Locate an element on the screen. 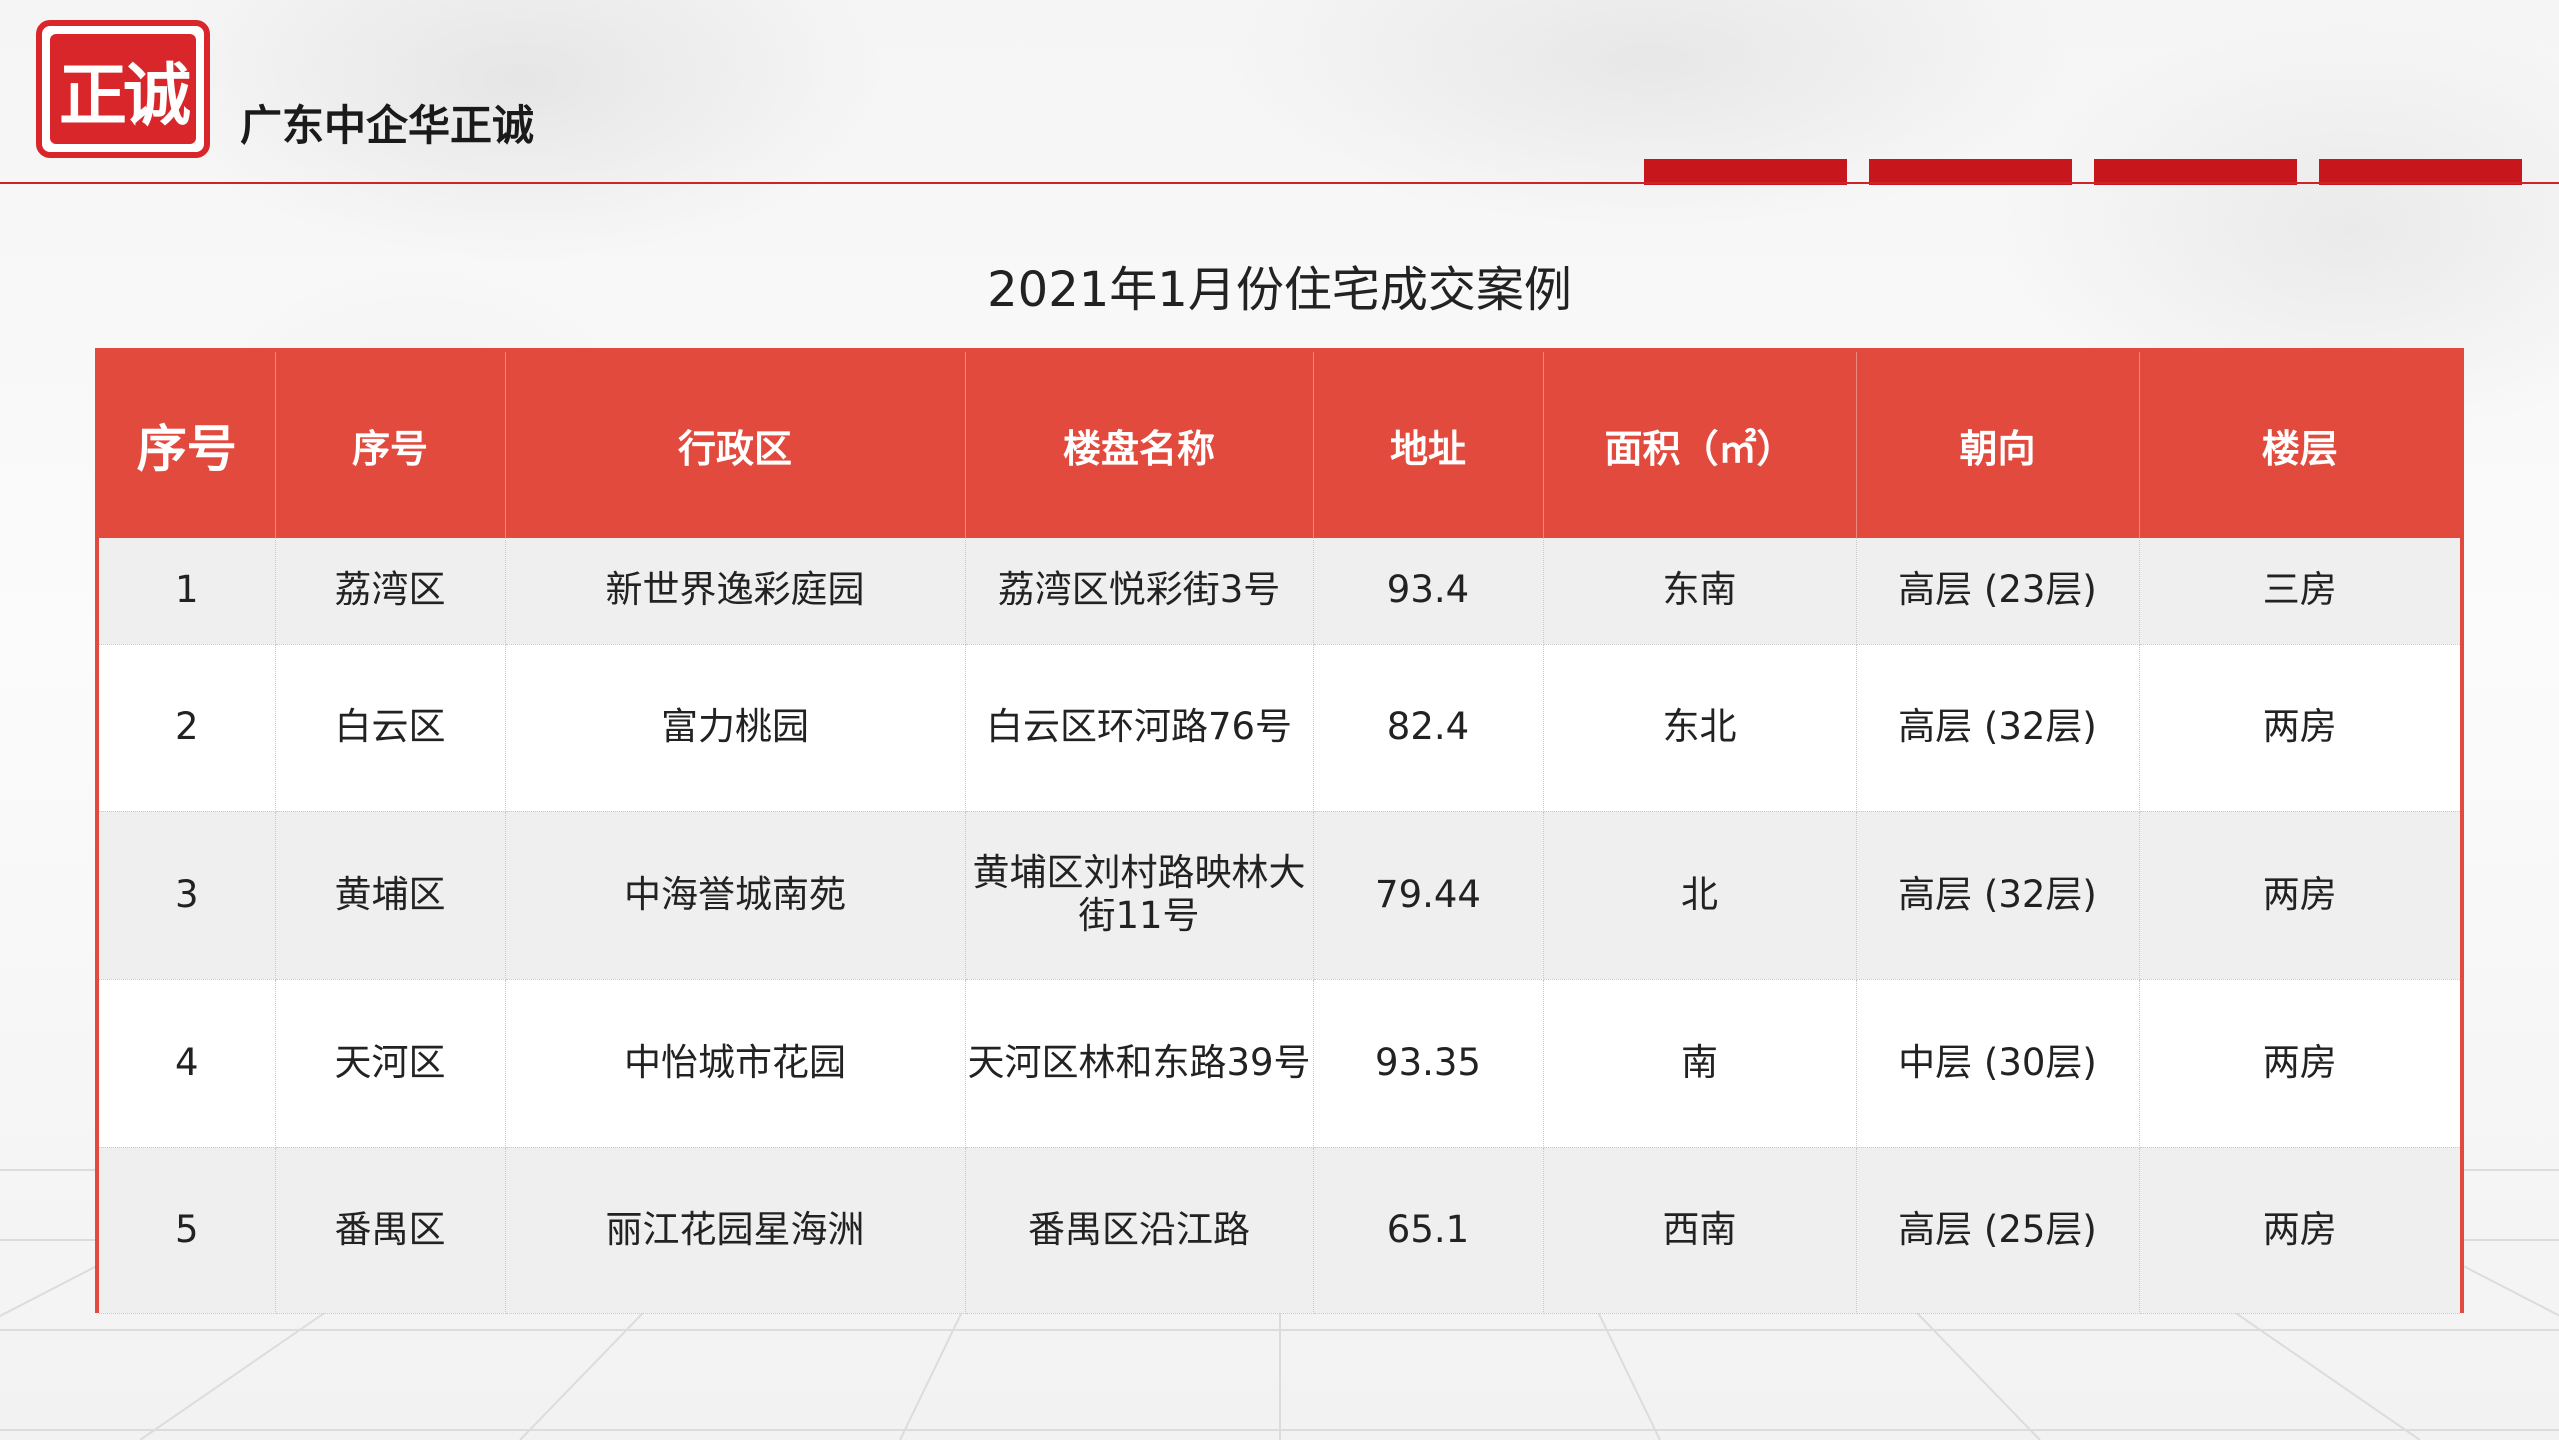  table-cell: 黄埔区刘村路映林大街11号 is located at coordinates (1139, 895).